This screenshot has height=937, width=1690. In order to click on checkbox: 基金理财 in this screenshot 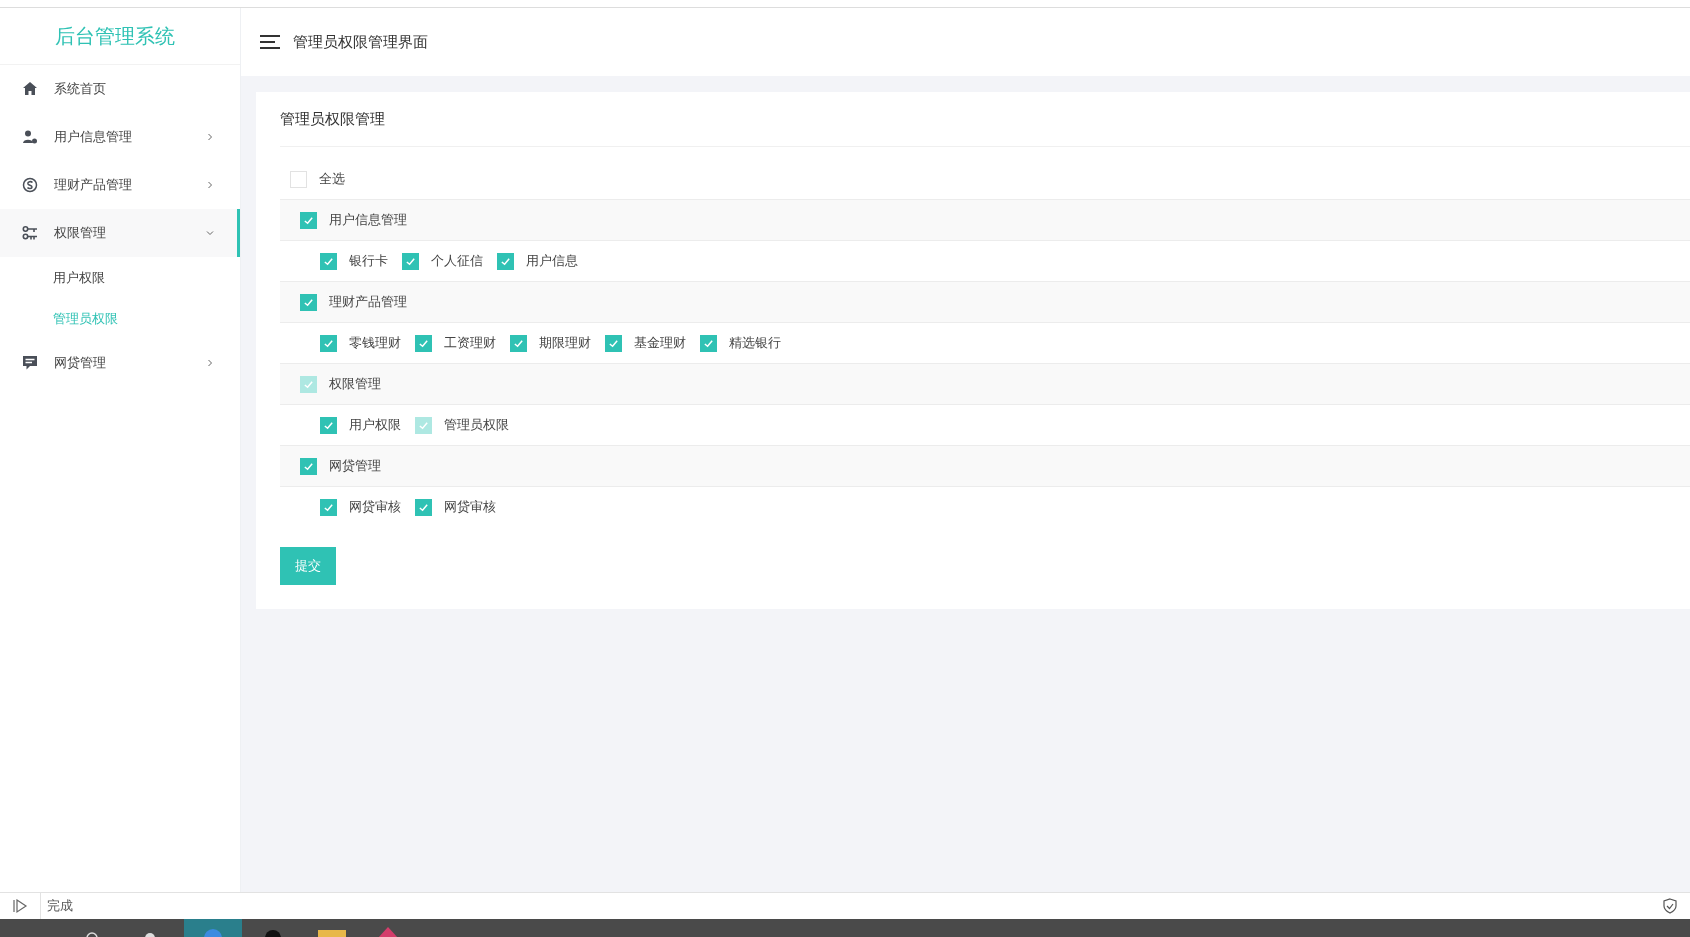, I will do `click(645, 343)`.